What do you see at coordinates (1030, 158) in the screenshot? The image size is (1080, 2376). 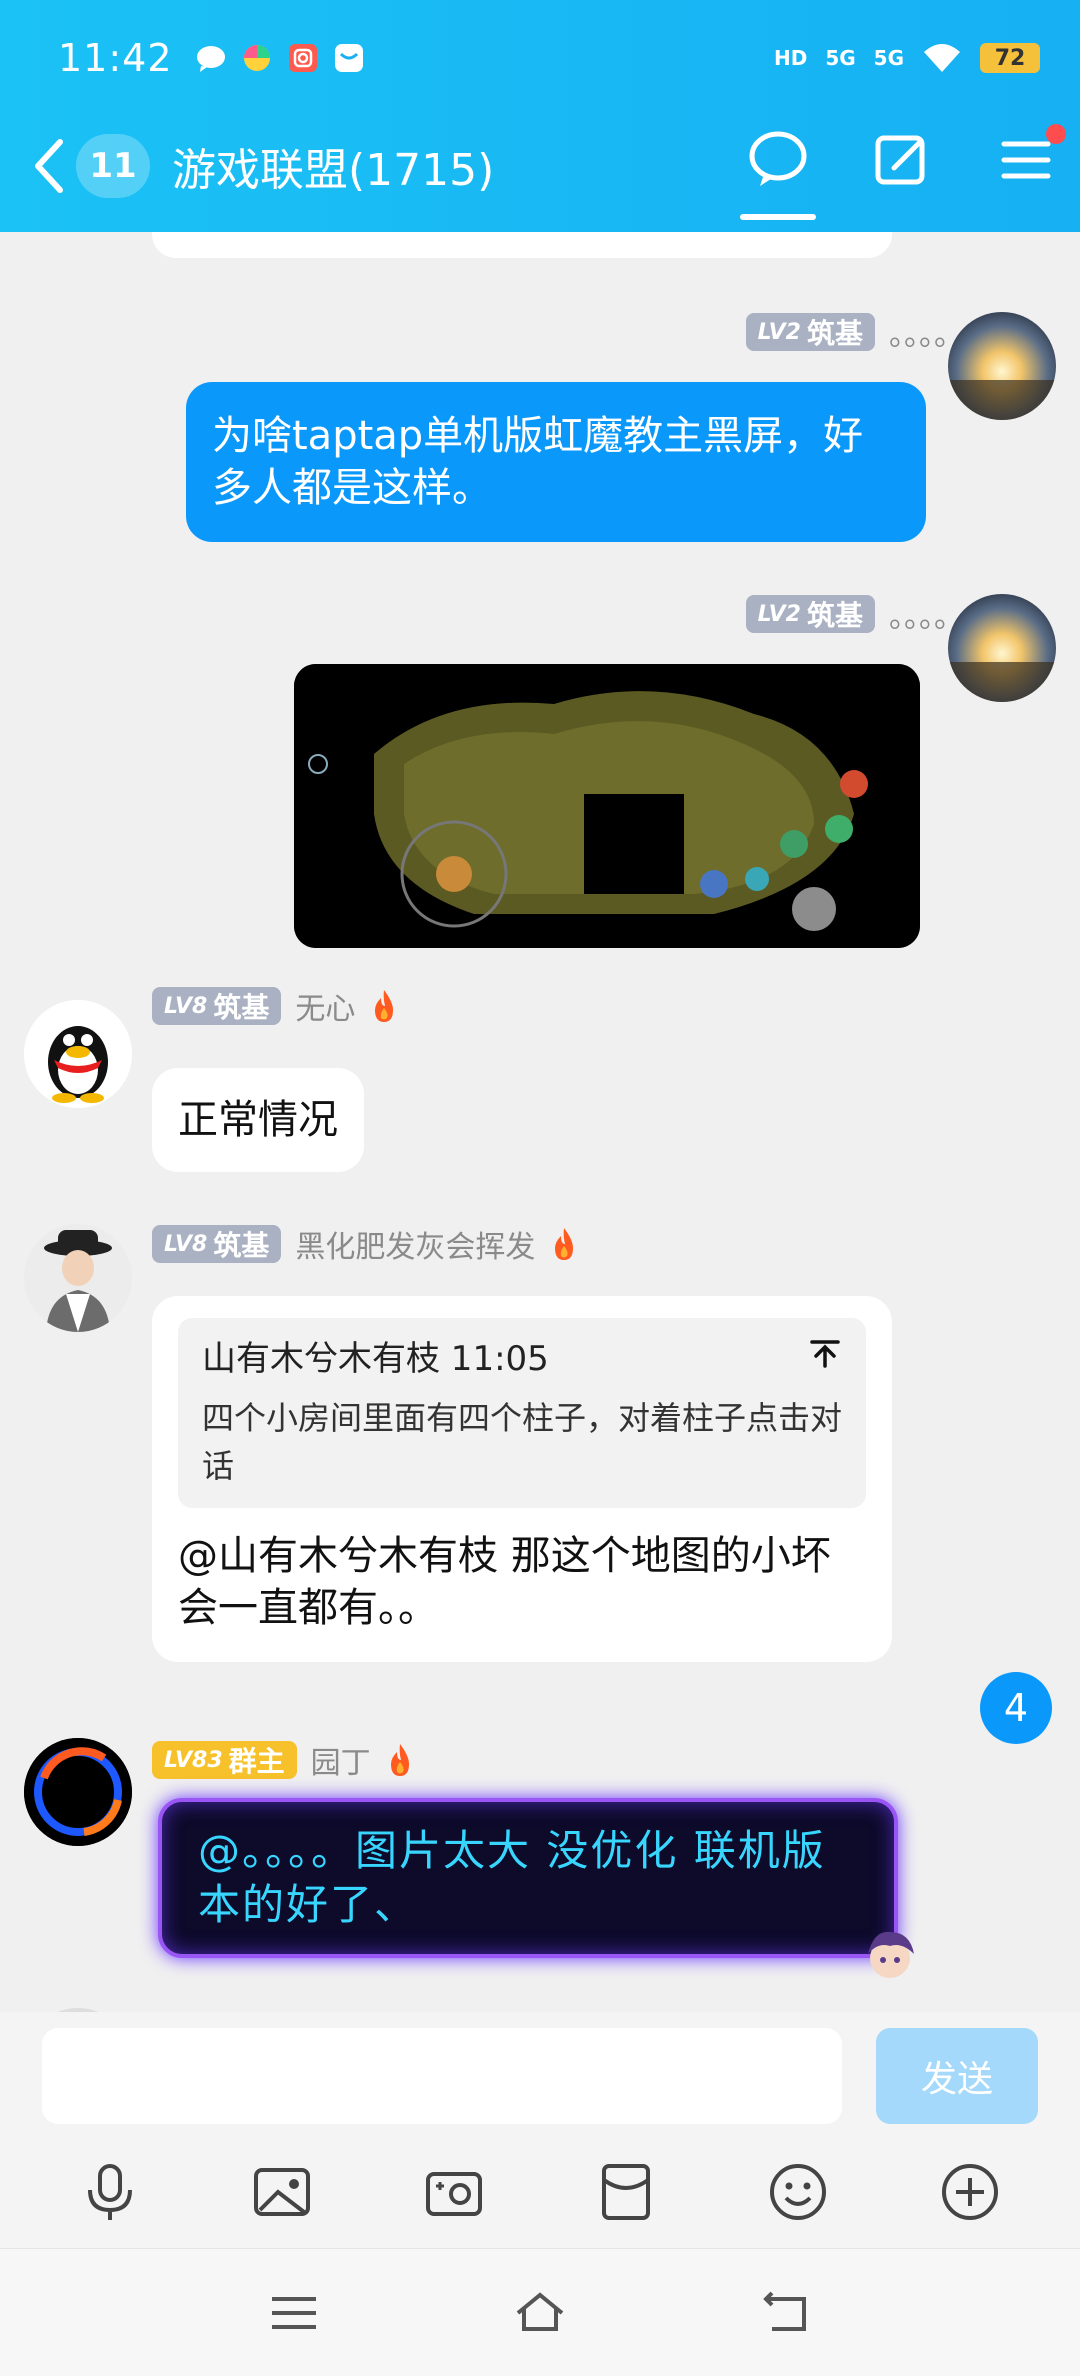 I see `menu-button` at bounding box center [1030, 158].